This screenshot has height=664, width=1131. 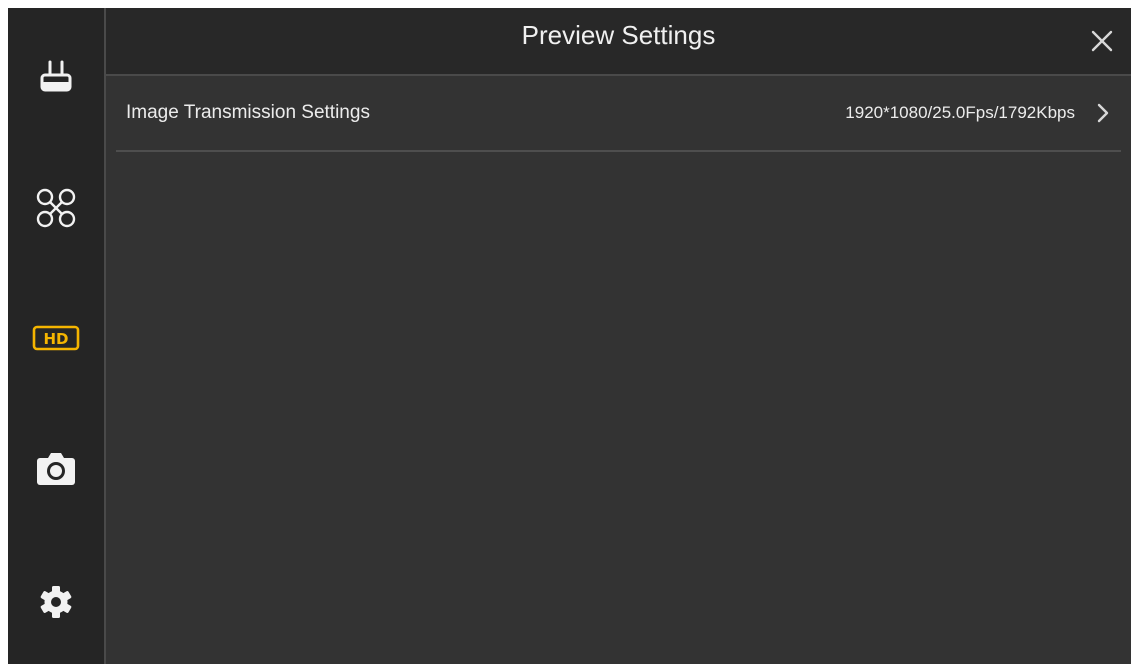 I want to click on gear-icon, so click(x=56, y=602).